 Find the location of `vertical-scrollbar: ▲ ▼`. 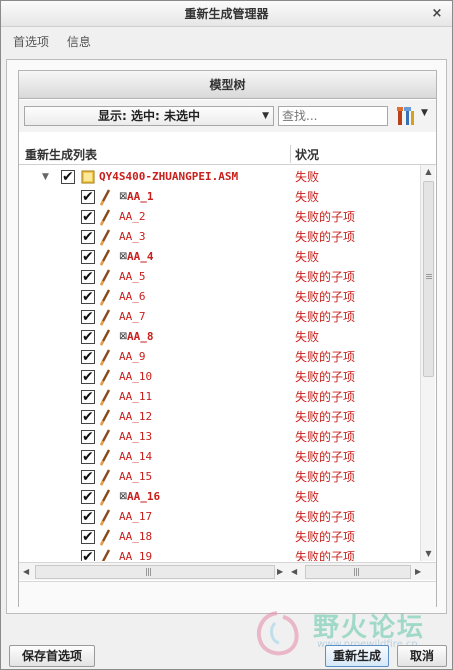

vertical-scrollbar: ▲ ▼ is located at coordinates (427, 363).